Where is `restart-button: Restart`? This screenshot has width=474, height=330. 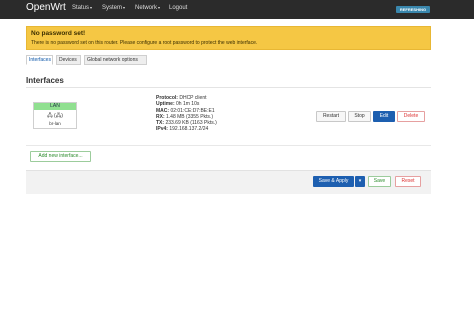
restart-button: Restart is located at coordinates (331, 116).